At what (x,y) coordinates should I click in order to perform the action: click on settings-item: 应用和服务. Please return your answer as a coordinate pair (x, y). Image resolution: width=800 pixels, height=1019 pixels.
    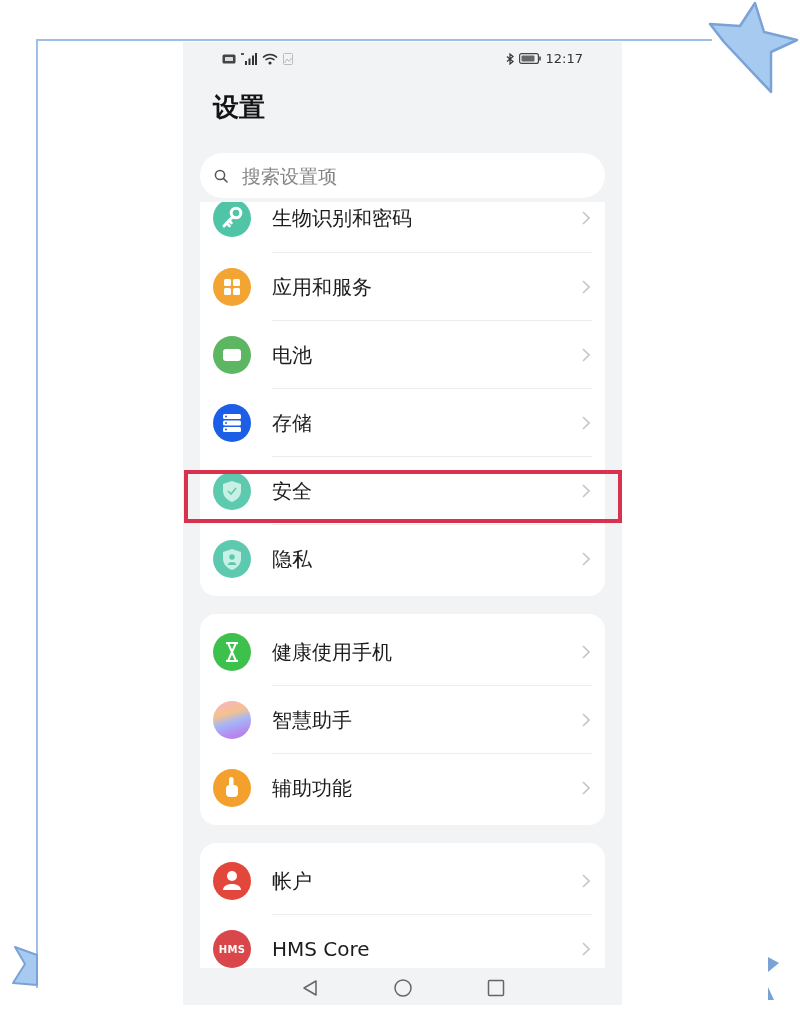
    Looking at the image, I should click on (402, 286).